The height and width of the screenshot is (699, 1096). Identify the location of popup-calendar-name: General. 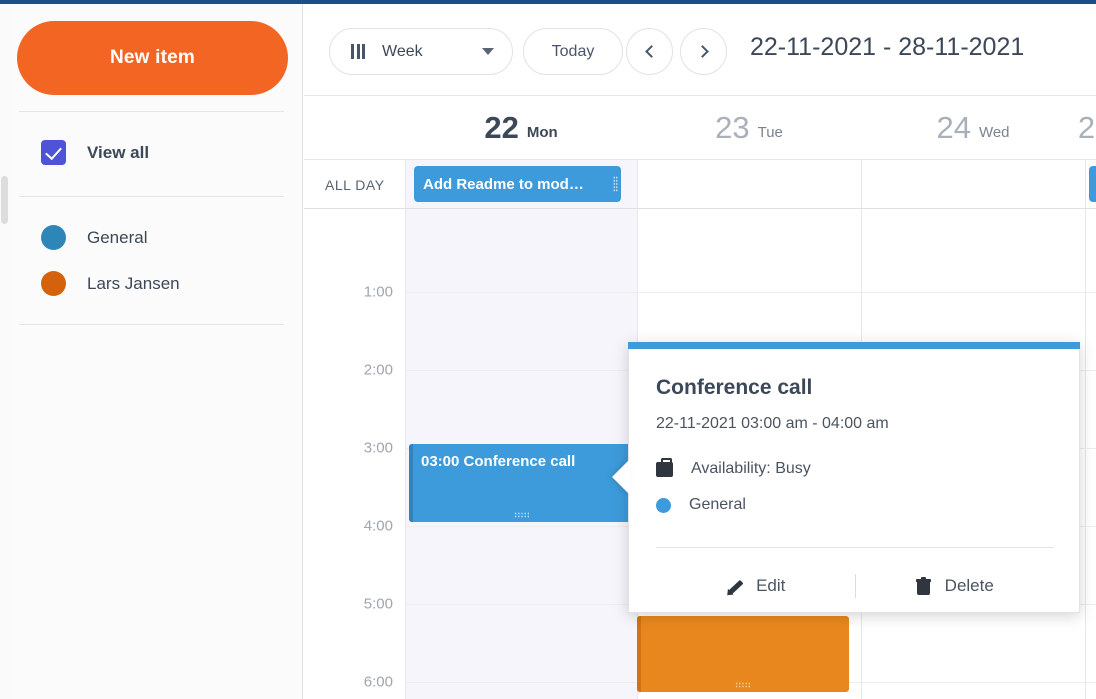
(717, 504).